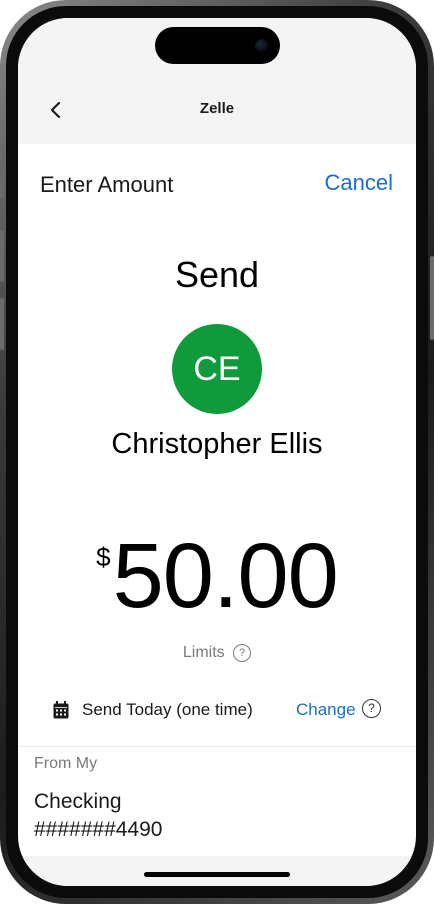 The height and width of the screenshot is (904, 434). What do you see at coordinates (432, 298) in the screenshot?
I see `power-button` at bounding box center [432, 298].